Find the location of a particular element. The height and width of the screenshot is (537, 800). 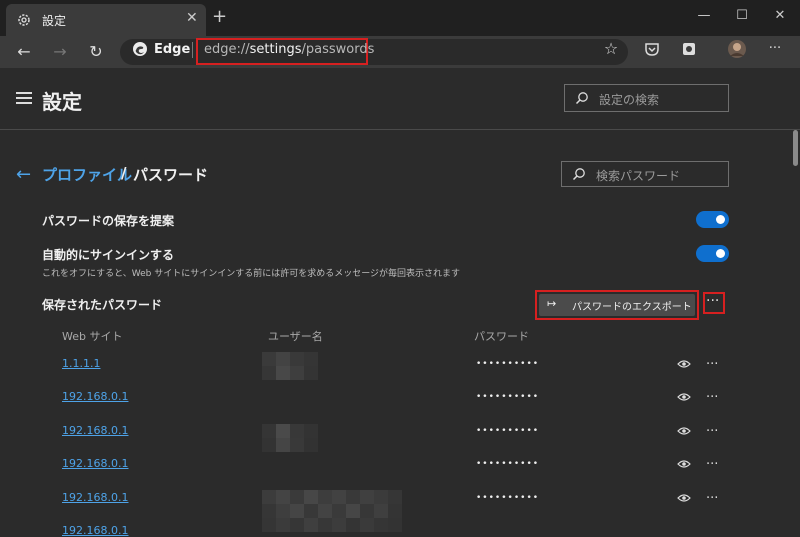

back-button: ← is located at coordinates (24, 52).